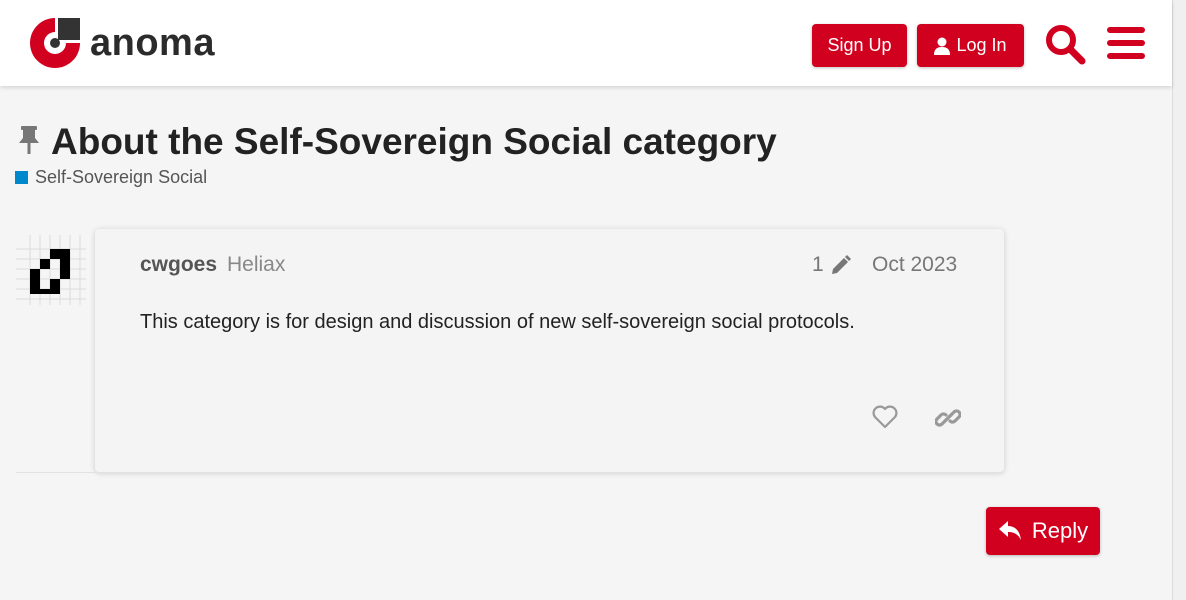  I want to click on link-icon, so click(948, 420).